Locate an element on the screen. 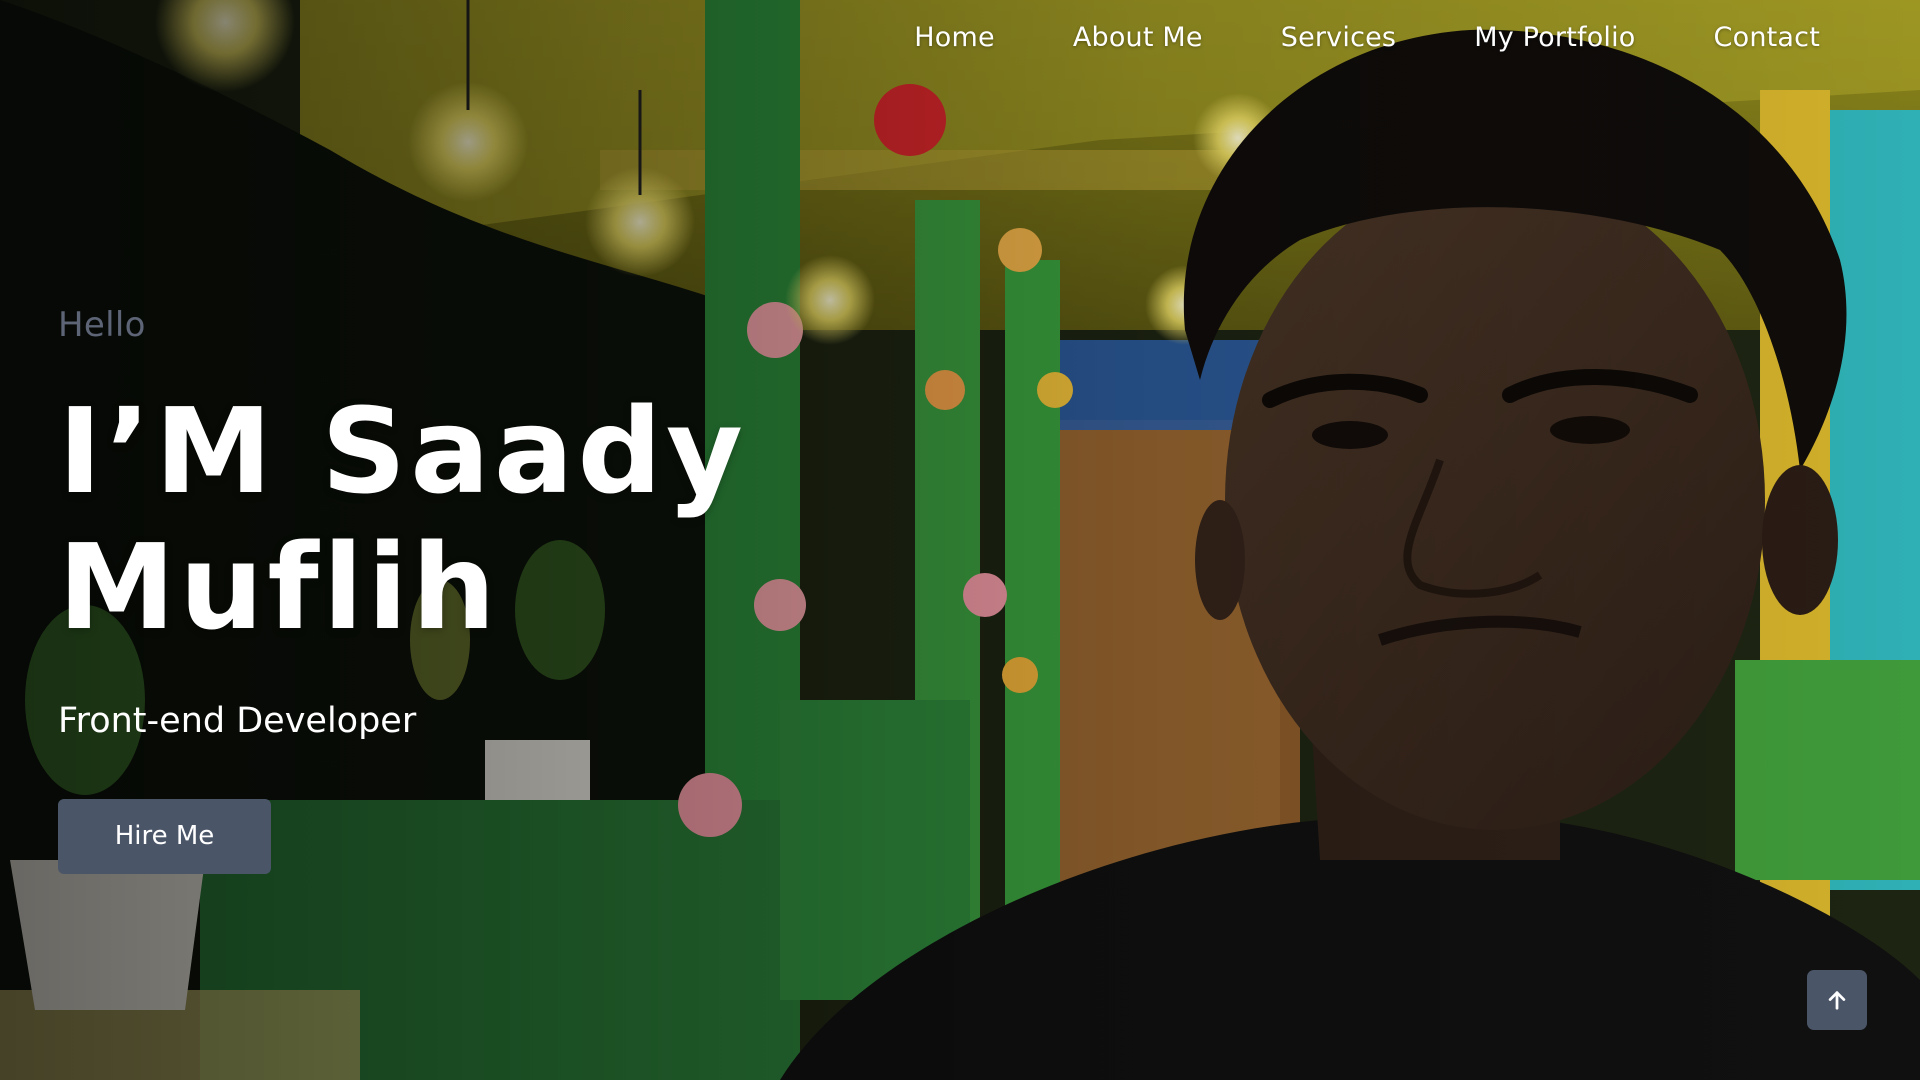 The image size is (1920, 1080). nav-contact: Contact is located at coordinates (1767, 37).